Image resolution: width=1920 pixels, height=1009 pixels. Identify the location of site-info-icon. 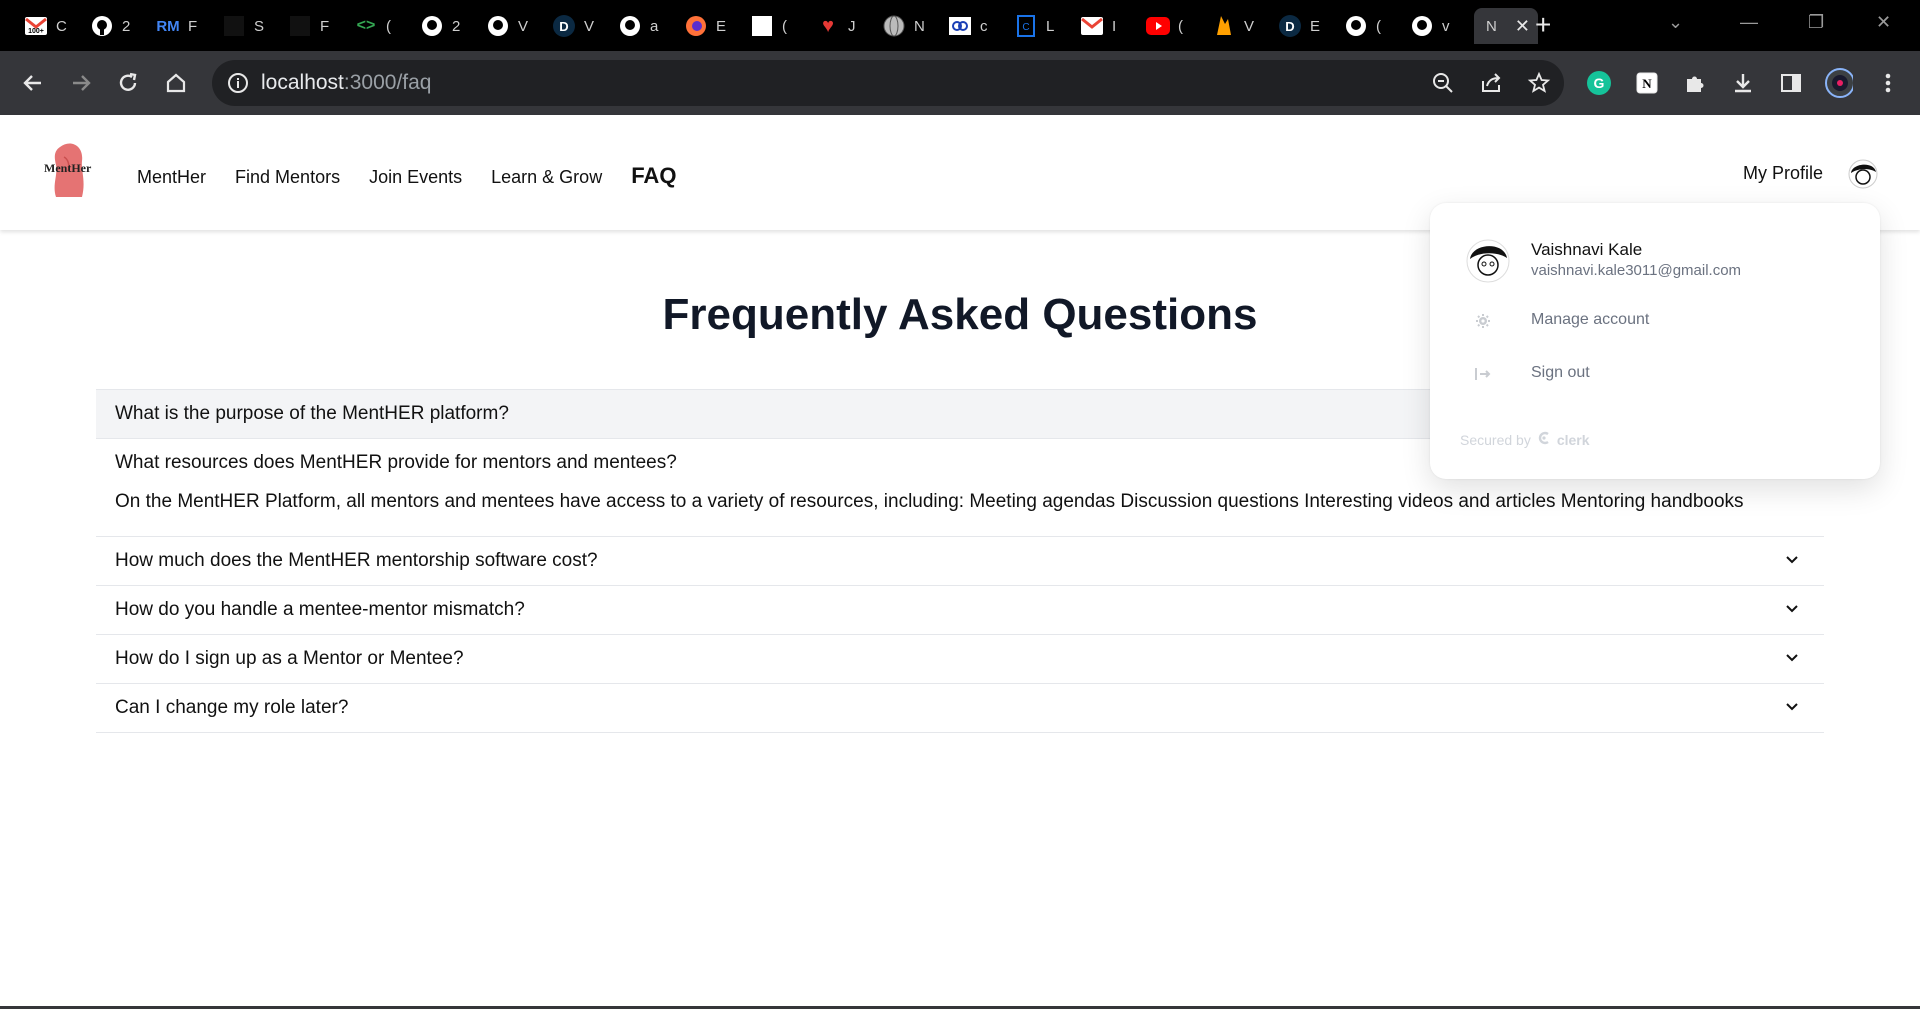
(238, 85).